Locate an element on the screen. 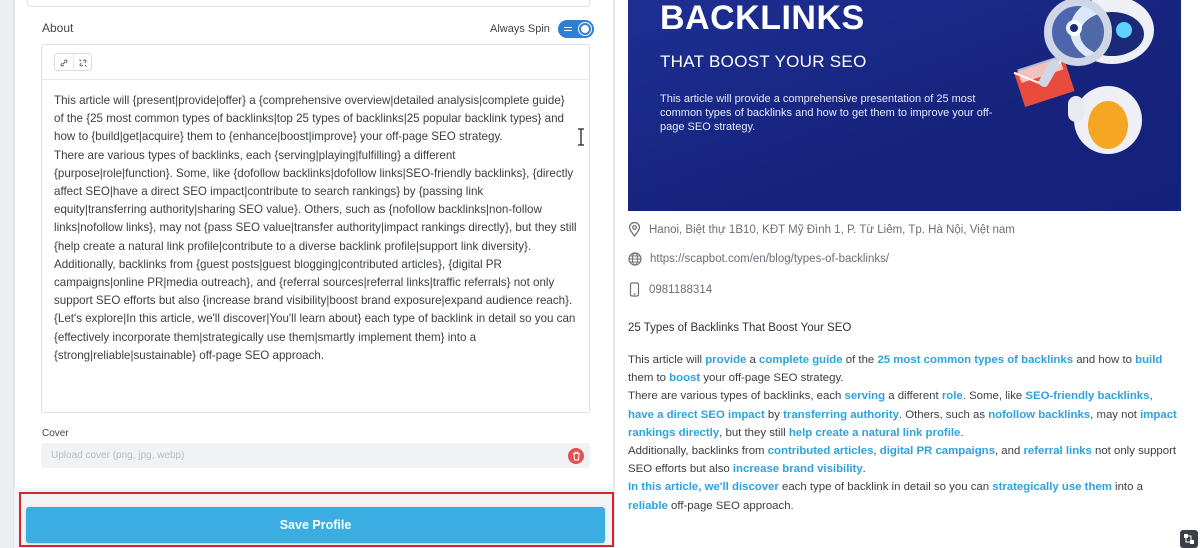 The width and height of the screenshot is (1200, 548). article-text: into a is located at coordinates (1127, 487).